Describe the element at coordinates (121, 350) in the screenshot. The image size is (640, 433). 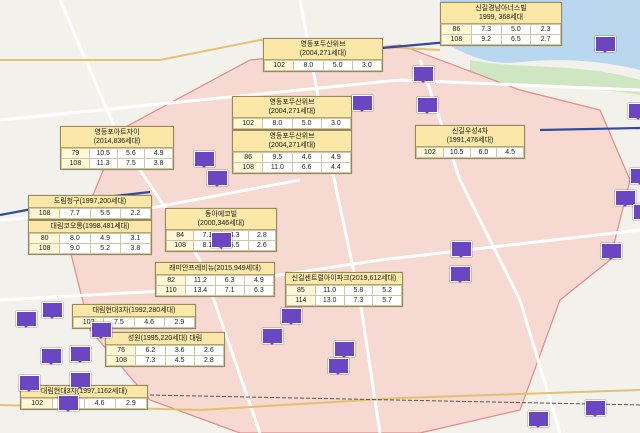
I see `area-cell: 76` at that location.